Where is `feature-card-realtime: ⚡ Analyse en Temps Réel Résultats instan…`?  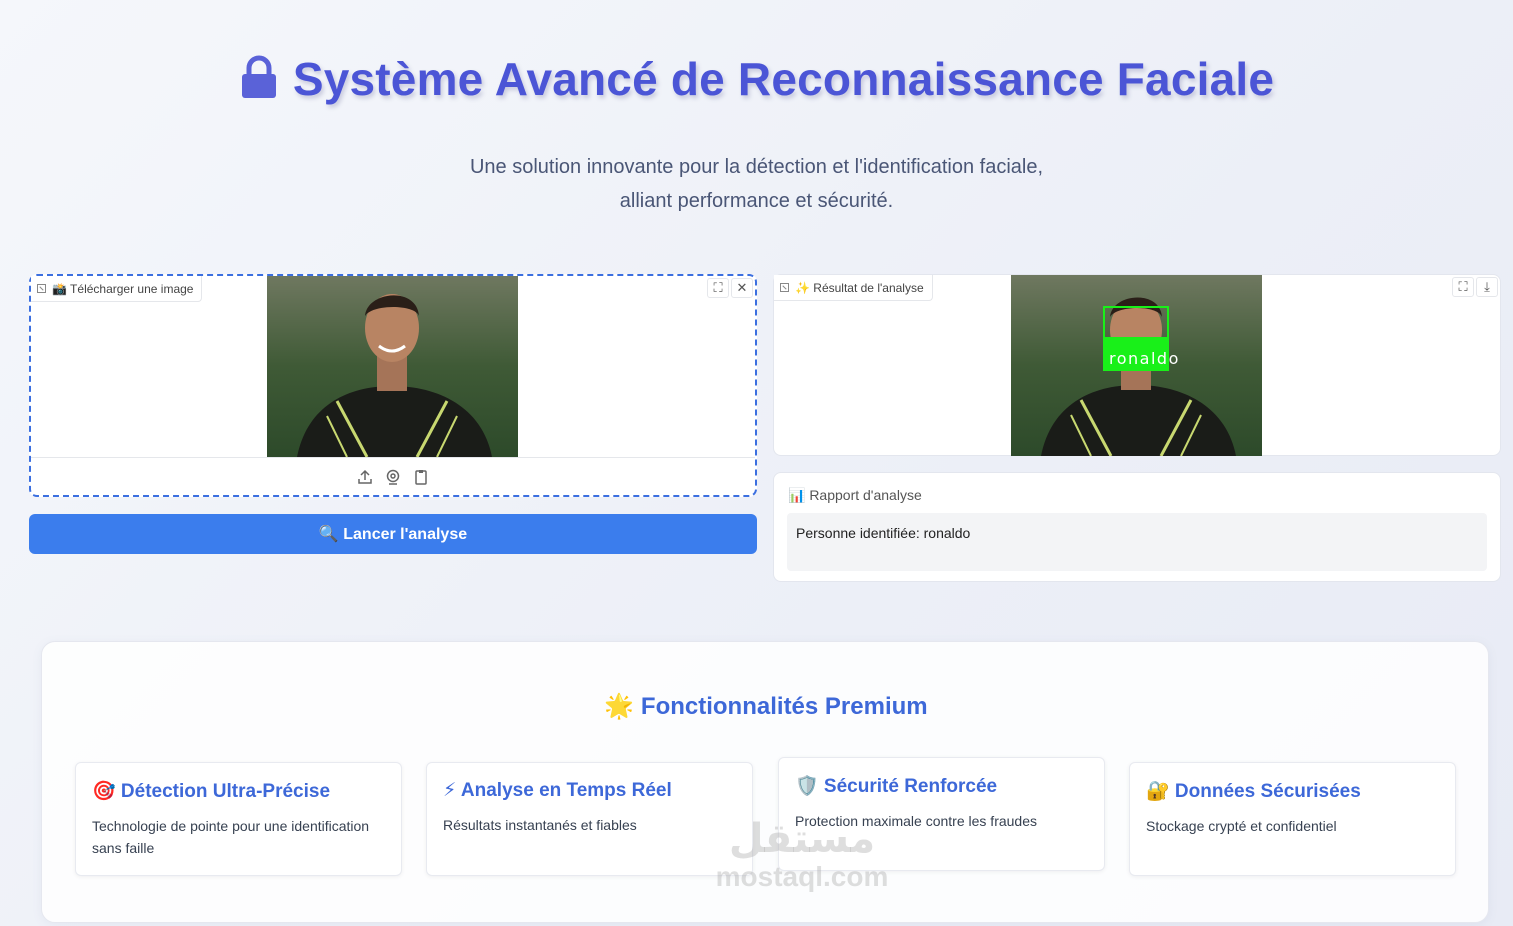
feature-card-realtime: ⚡ Analyse en Temps Réel Résultats instan… is located at coordinates (589, 819).